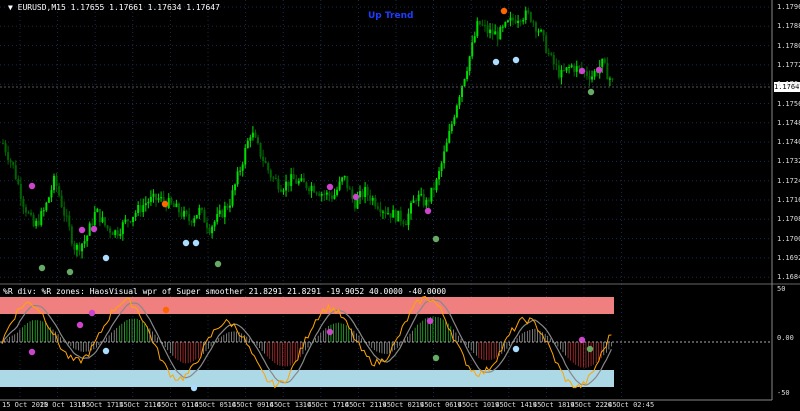 Image resolution: width=800 pixels, height=411 pixels. I want to click on price-tick: 1.17005, so click(788, 238).